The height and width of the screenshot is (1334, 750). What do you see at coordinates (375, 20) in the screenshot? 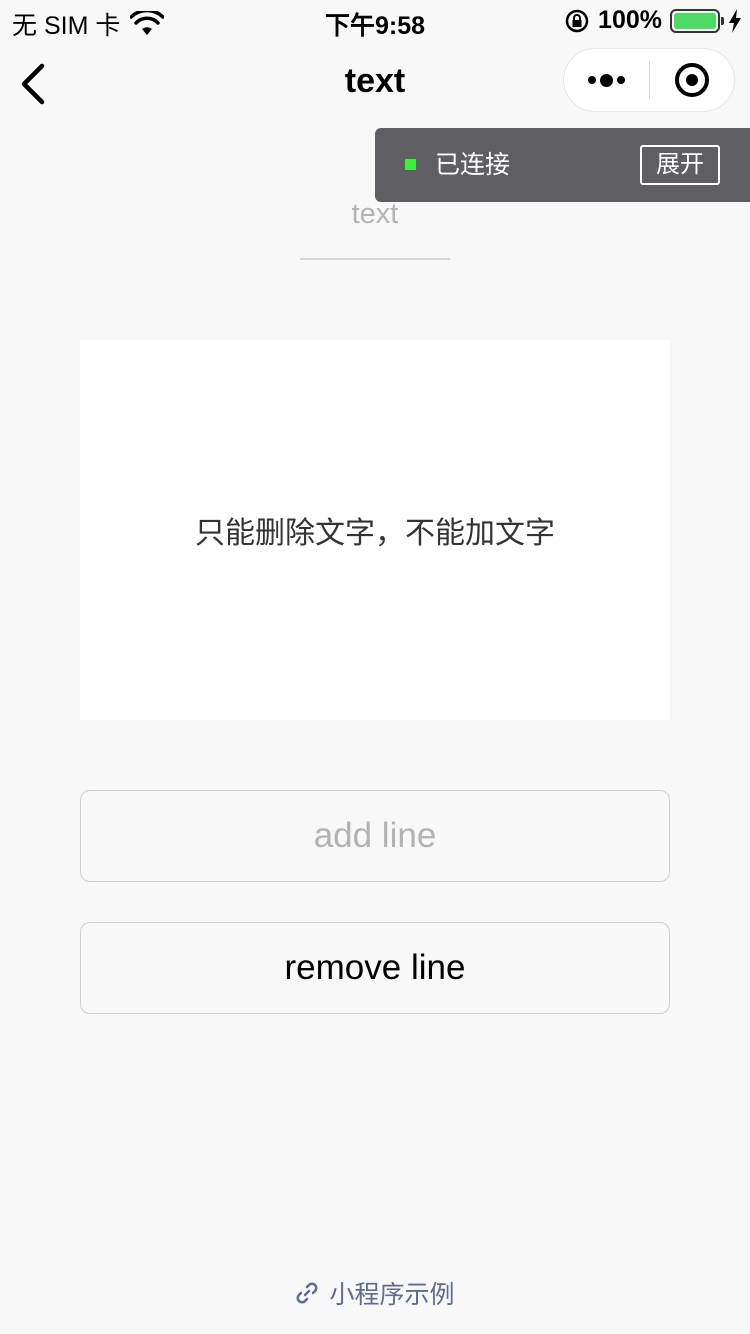
I see `status-bar: 无 SIM 卡 下午9:58 100%` at bounding box center [375, 20].